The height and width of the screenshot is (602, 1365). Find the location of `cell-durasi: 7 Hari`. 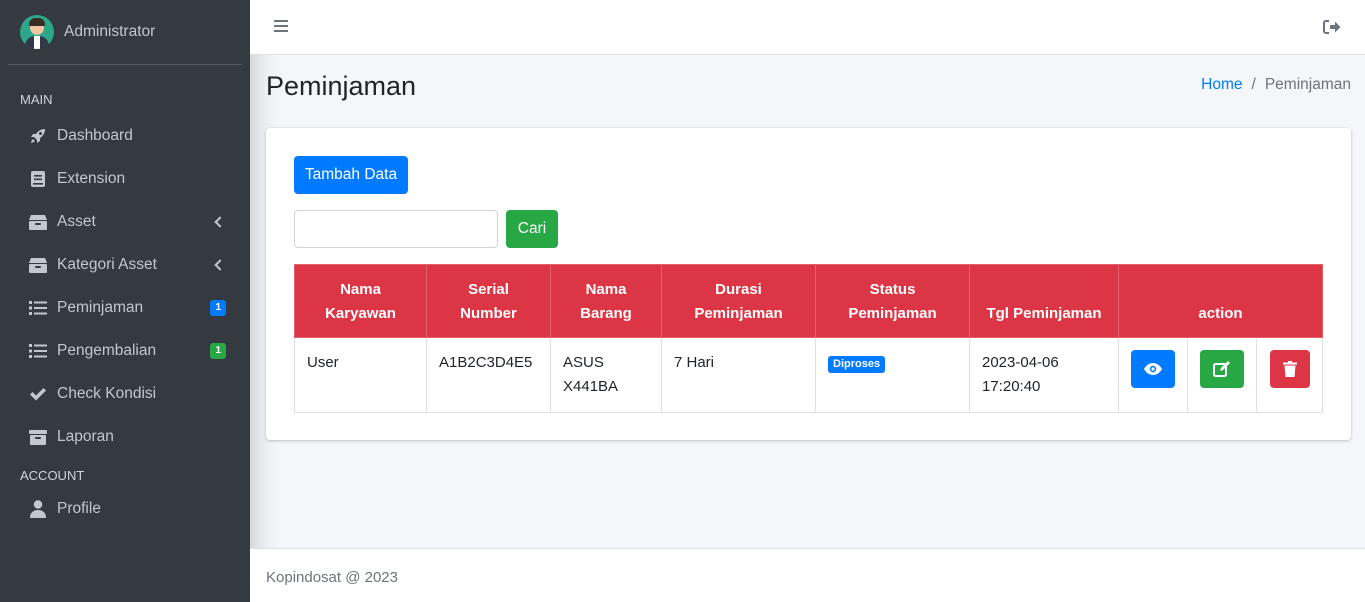

cell-durasi: 7 Hari is located at coordinates (738, 375).